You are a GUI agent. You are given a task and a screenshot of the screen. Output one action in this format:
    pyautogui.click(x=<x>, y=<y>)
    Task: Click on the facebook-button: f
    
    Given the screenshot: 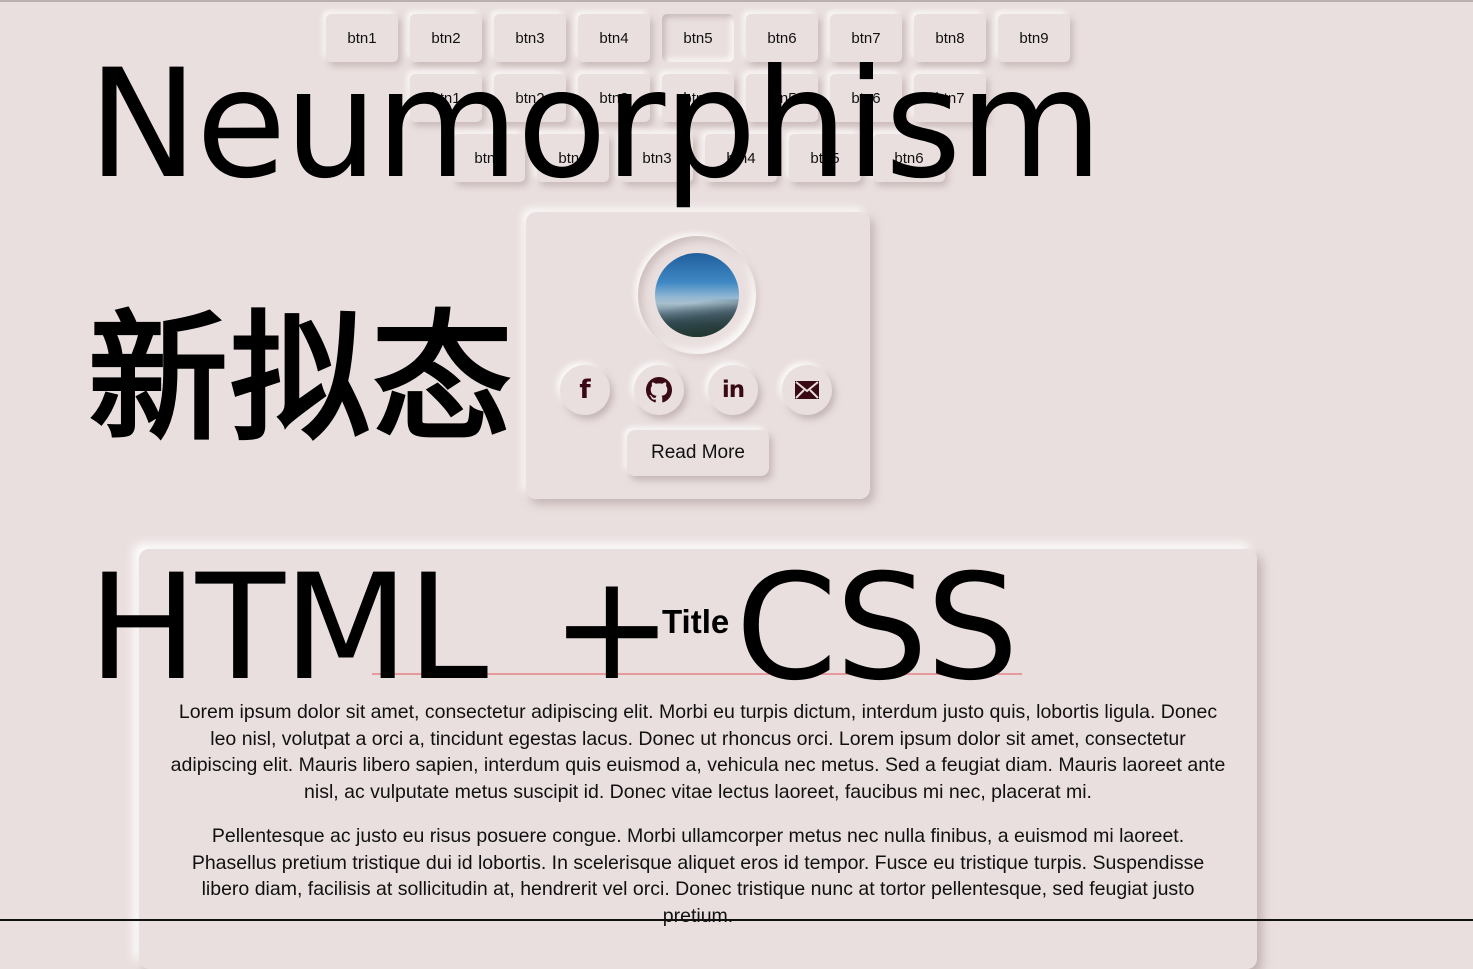 What is the action you would take?
    pyautogui.click(x=585, y=390)
    